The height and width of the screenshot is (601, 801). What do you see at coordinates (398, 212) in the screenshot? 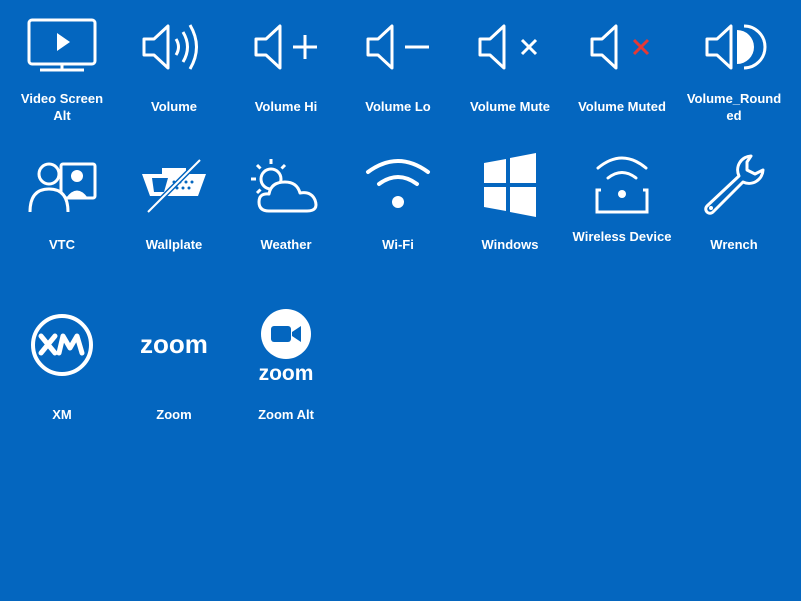
I see `tile-wifi: Wi-Fi` at bounding box center [398, 212].